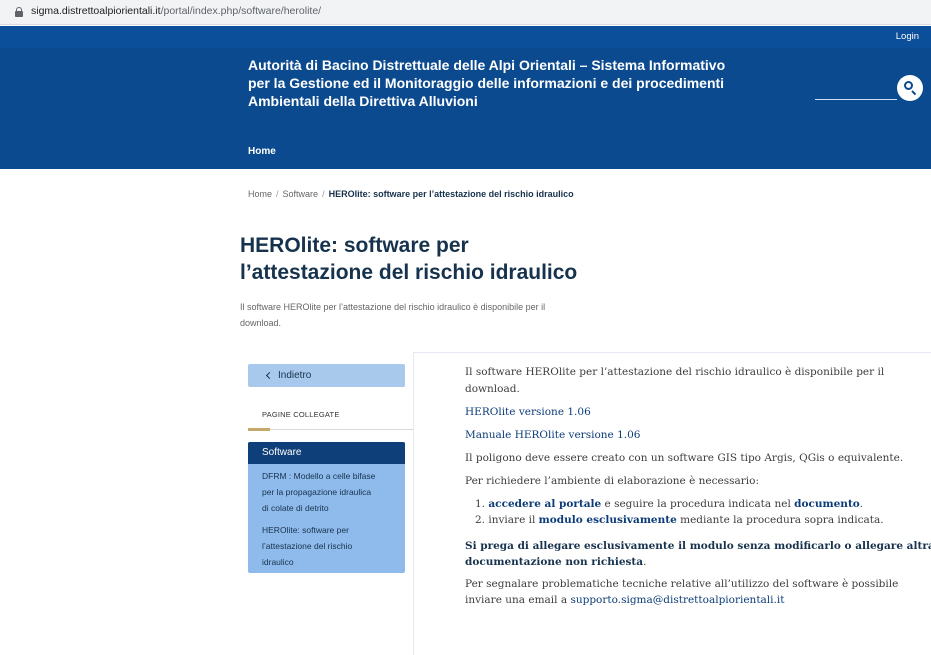  I want to click on breadcrumb-software: Software, so click(301, 194).